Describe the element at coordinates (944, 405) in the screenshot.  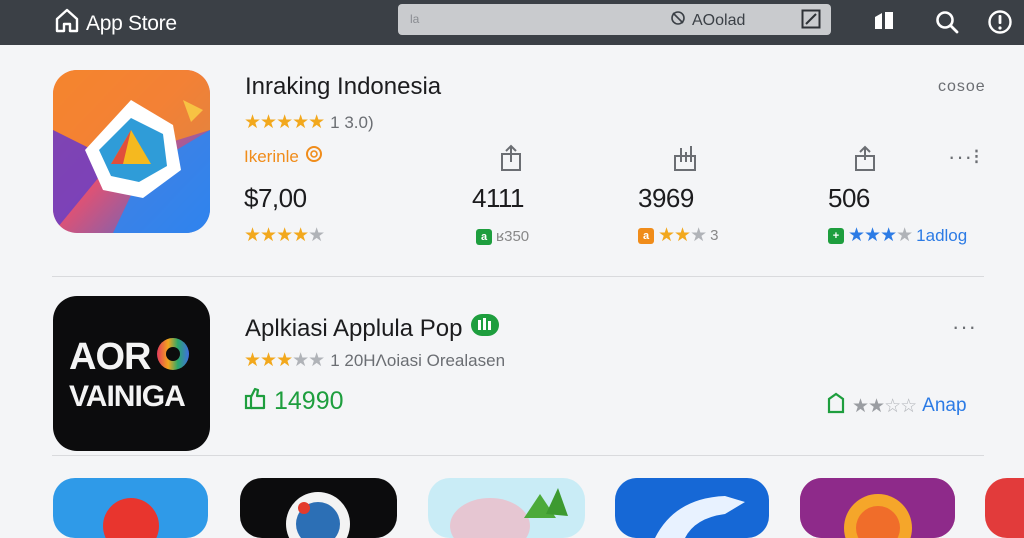
I see `get-action-label: Anap` at that location.